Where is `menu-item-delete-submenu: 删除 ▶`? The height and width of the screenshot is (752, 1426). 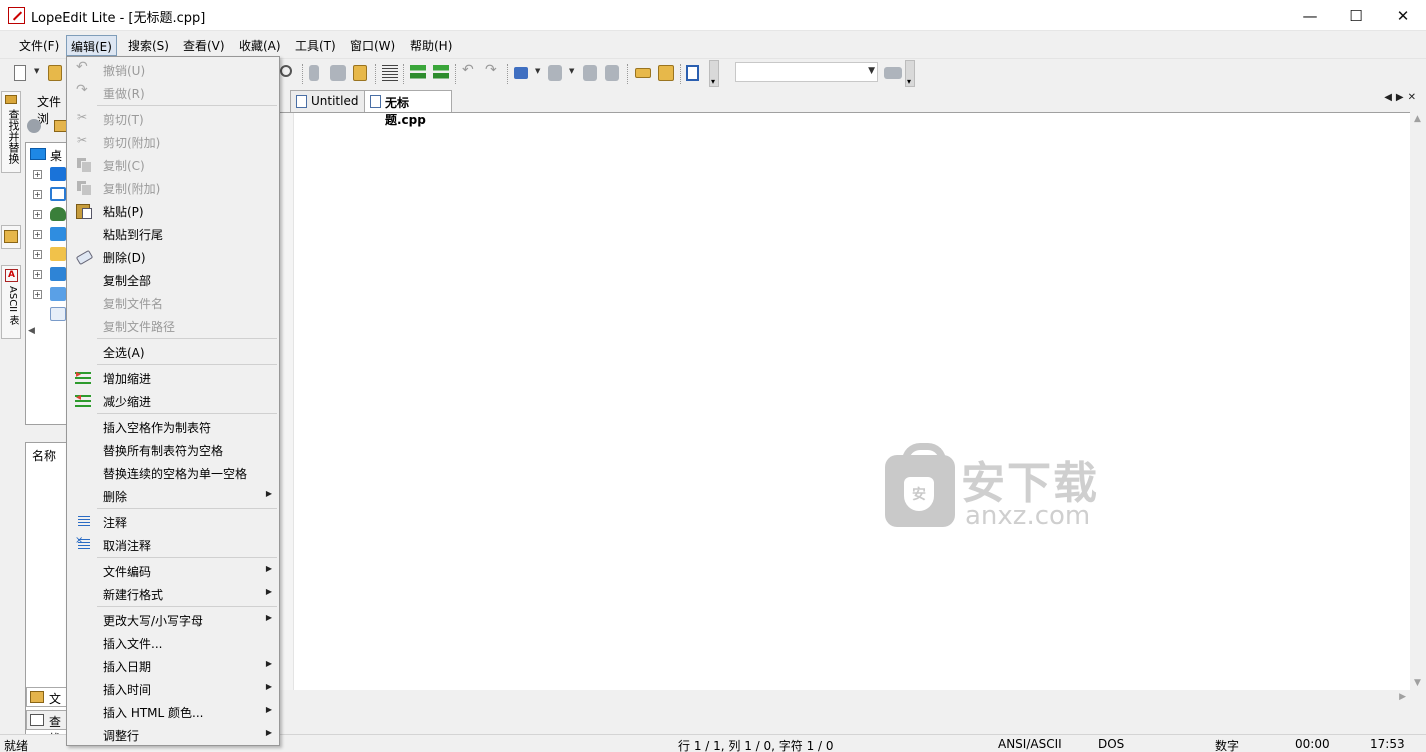 menu-item-delete-submenu: 删除 ▶ is located at coordinates (173, 495).